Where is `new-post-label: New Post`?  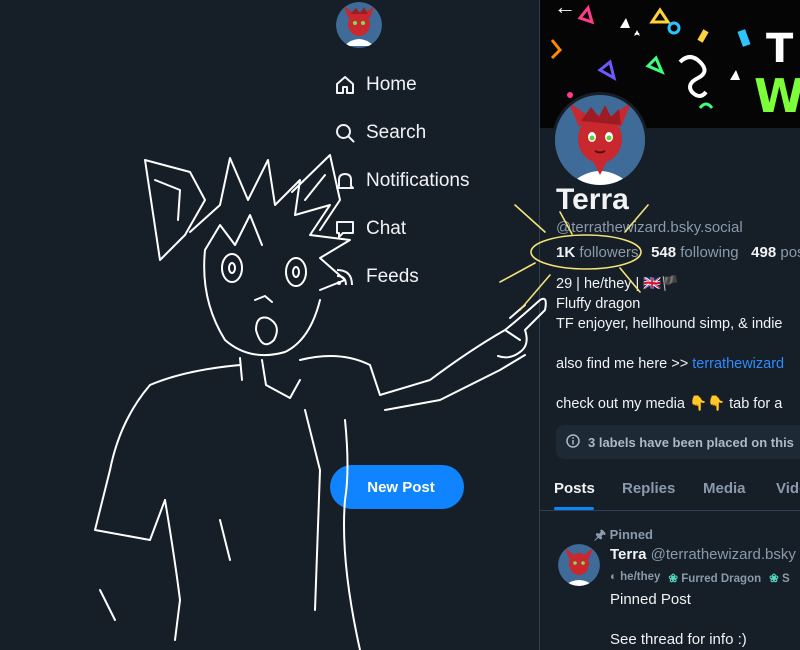 new-post-label: New Post is located at coordinates (401, 487).